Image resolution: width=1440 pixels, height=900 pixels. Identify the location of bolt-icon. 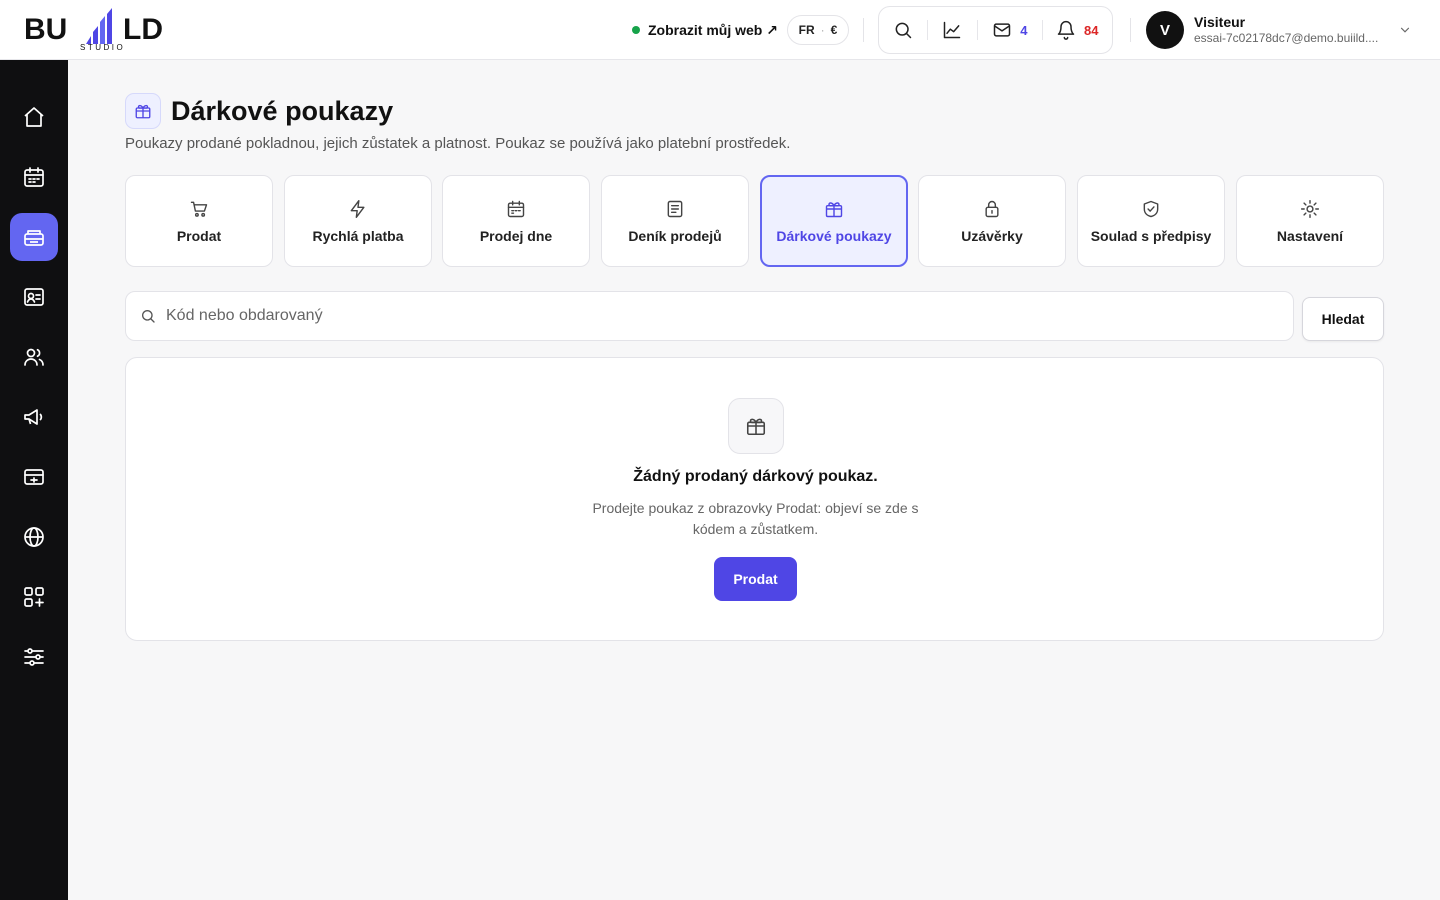
(357, 208).